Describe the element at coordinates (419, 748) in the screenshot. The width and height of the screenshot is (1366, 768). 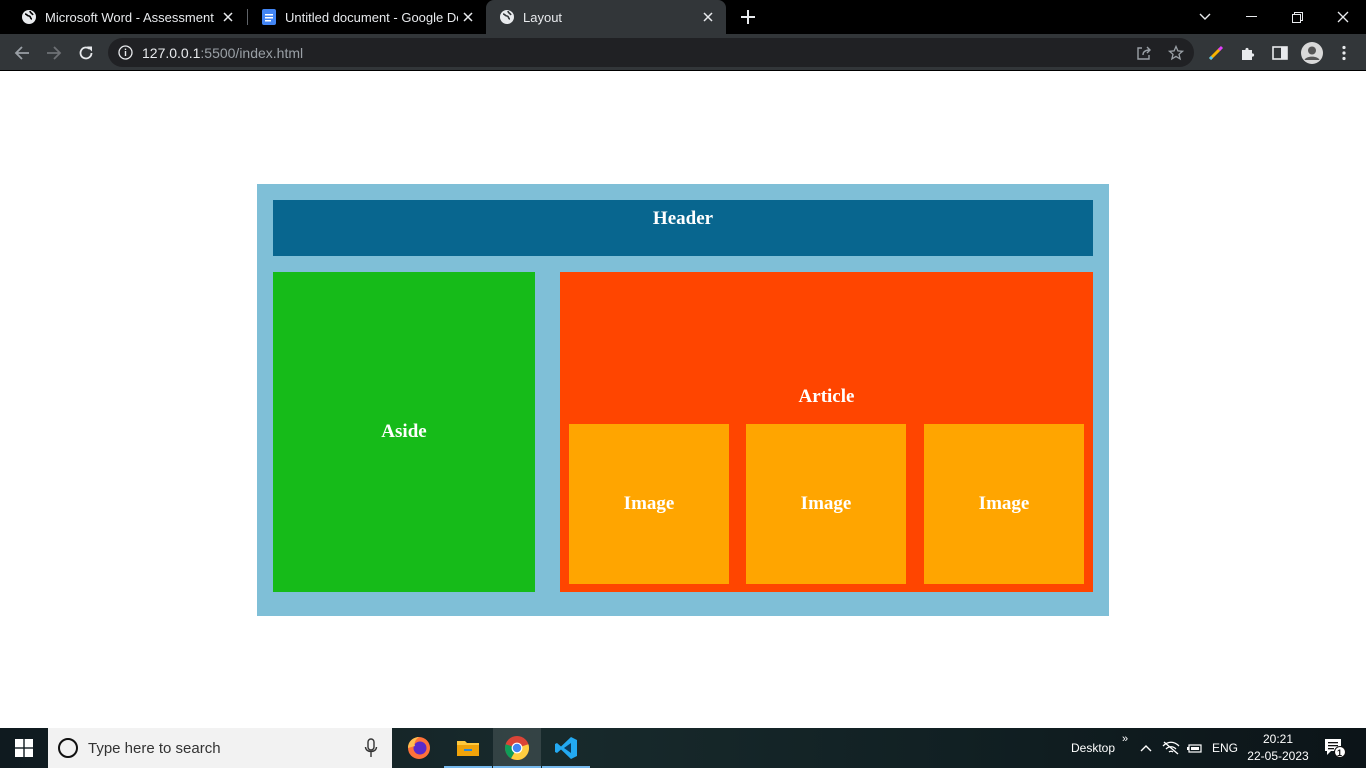
I see `firefox-icon` at that location.